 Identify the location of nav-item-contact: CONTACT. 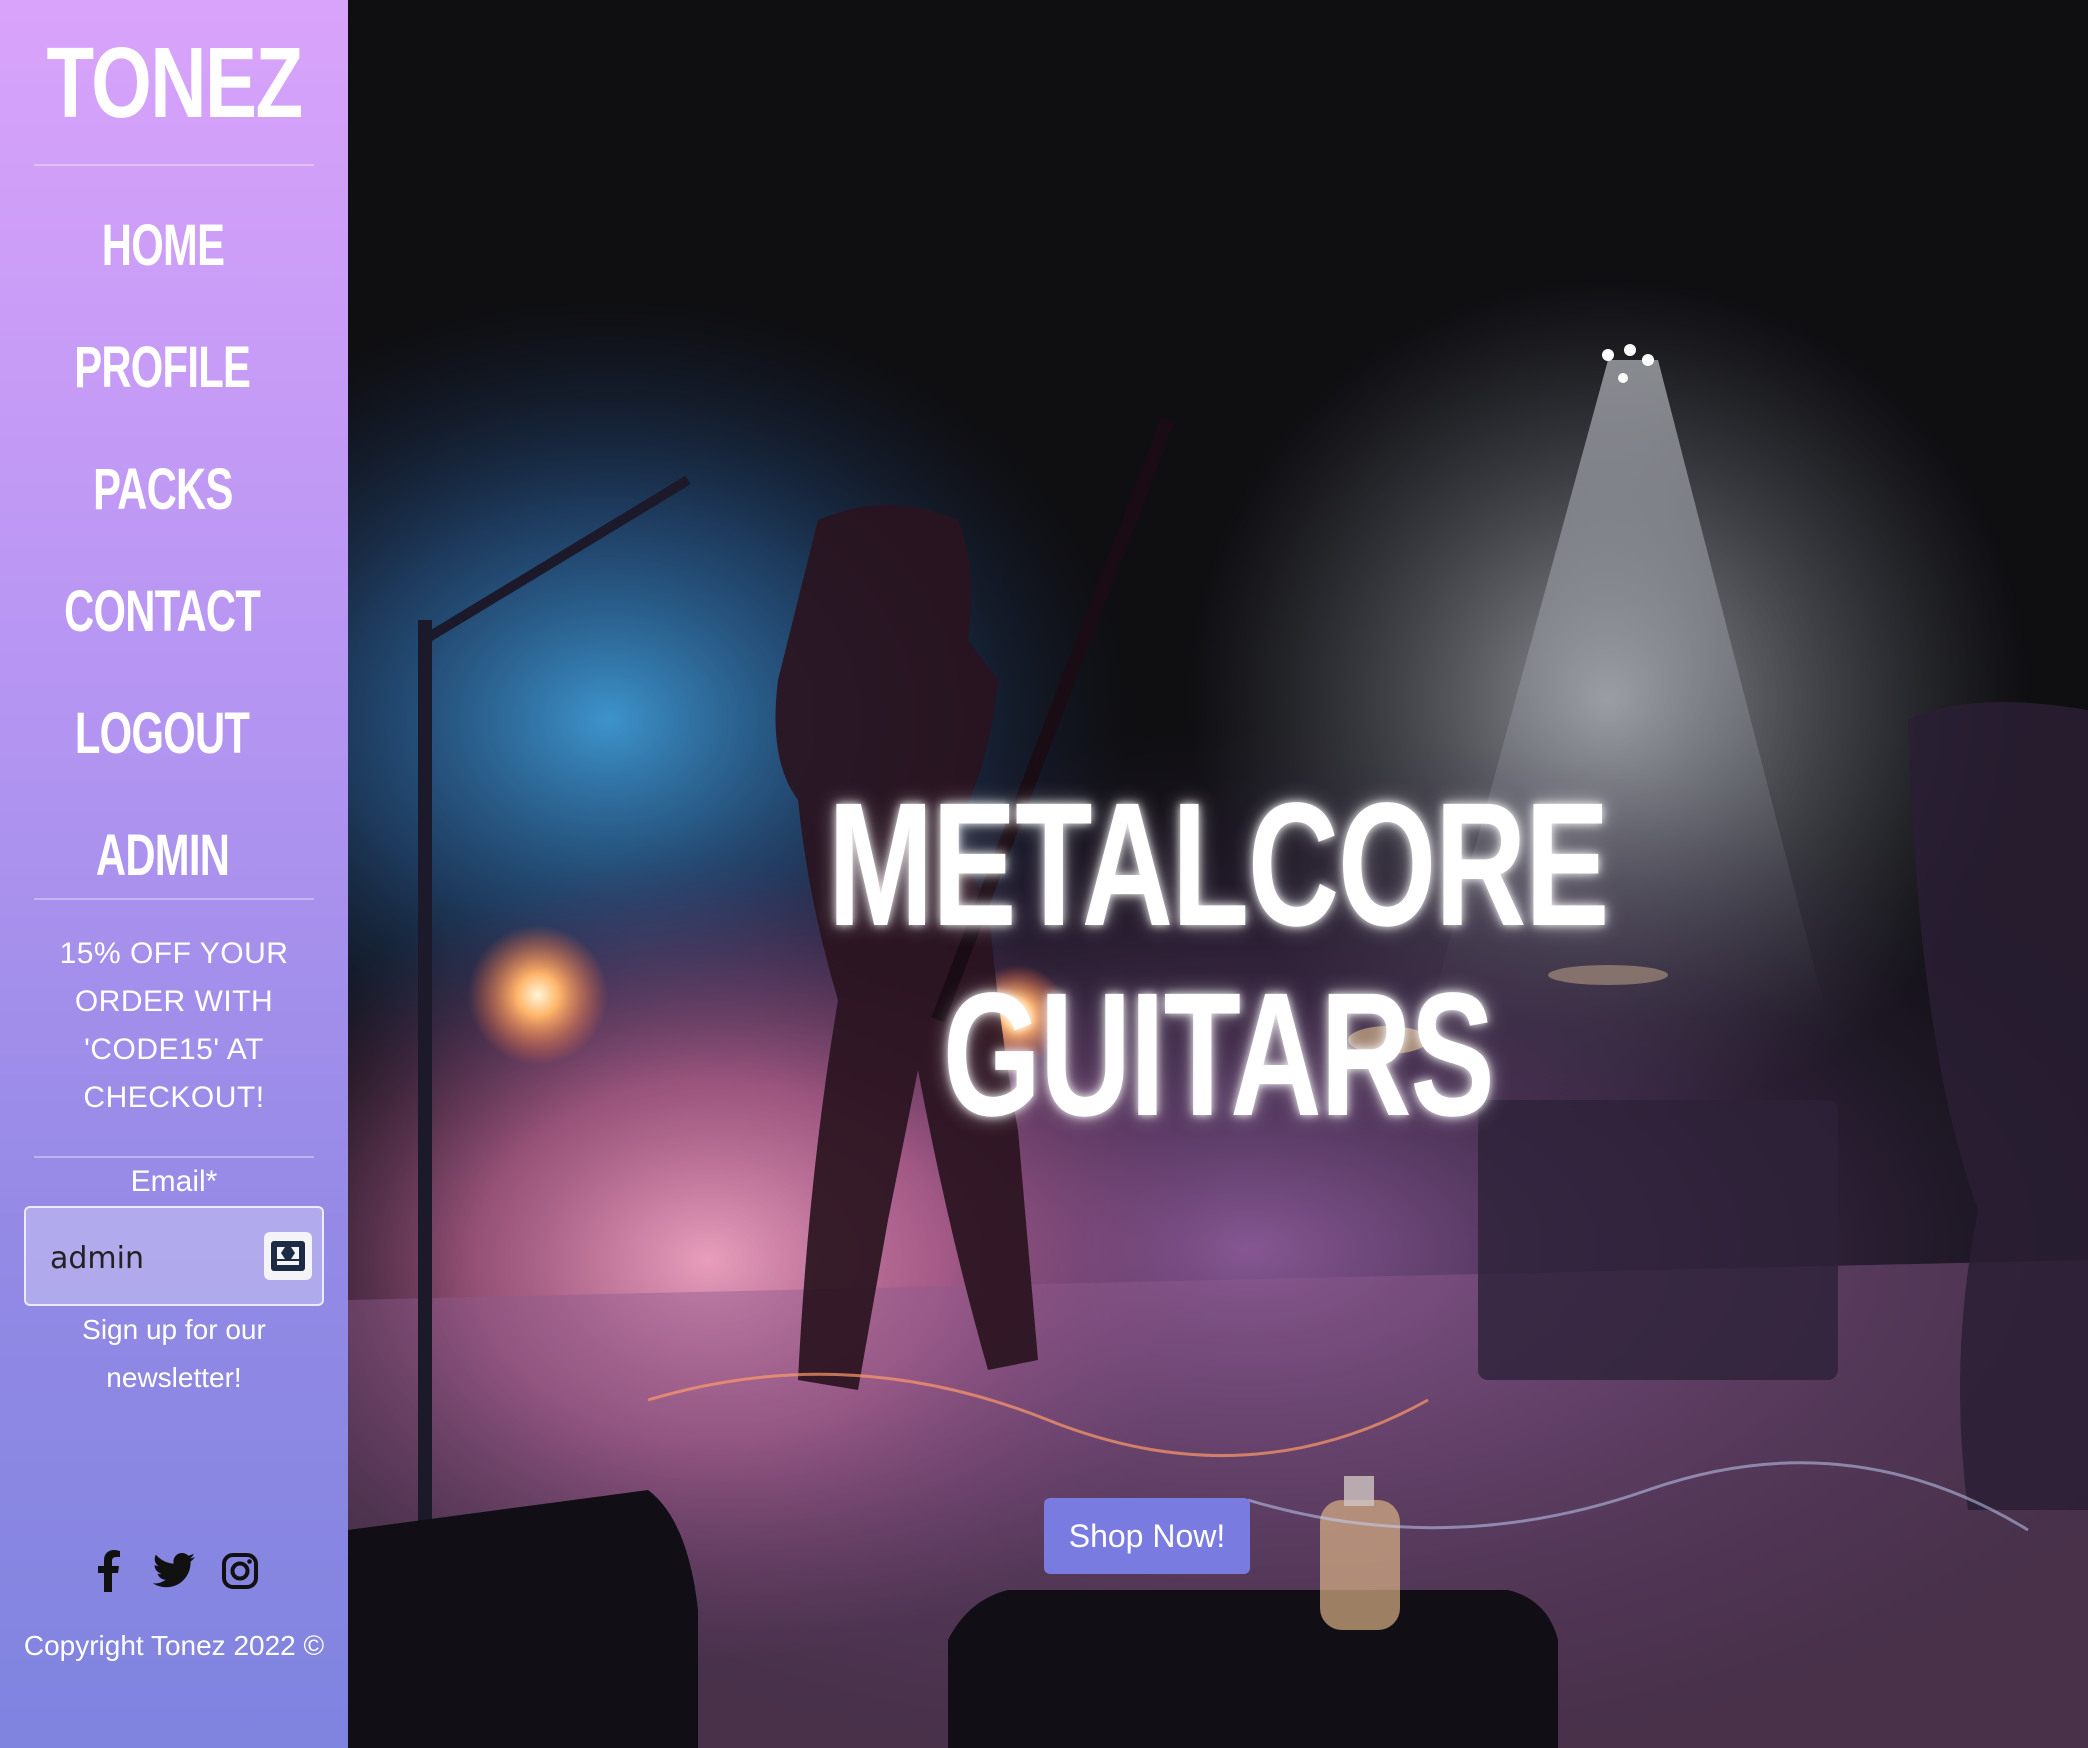
(162, 611).